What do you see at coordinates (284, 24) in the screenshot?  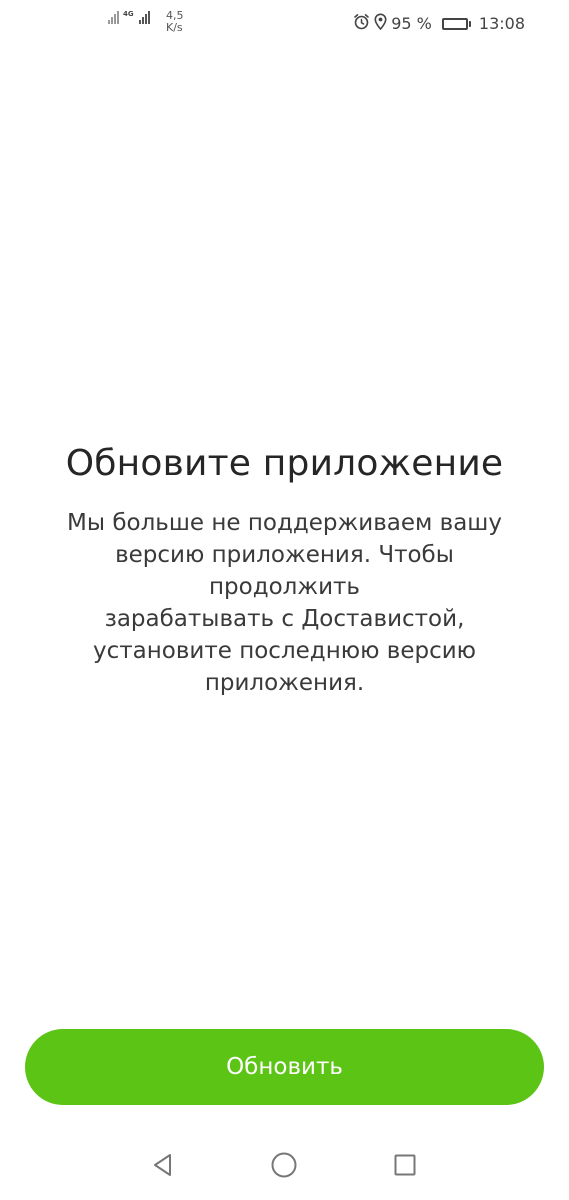 I see `status-bar: 4G 4,5 K/s 95 % 13:08` at bounding box center [284, 24].